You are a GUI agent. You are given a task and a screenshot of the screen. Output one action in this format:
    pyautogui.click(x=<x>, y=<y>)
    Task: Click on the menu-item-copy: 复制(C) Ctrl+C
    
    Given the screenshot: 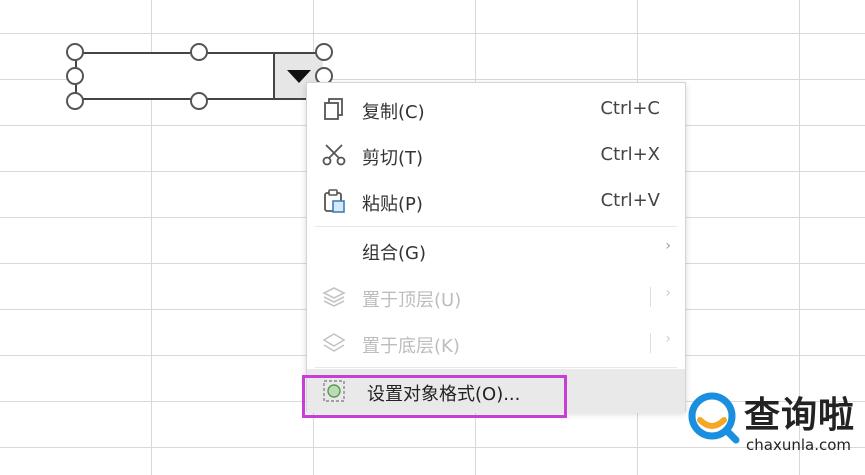 What is the action you would take?
    pyautogui.click(x=496, y=109)
    